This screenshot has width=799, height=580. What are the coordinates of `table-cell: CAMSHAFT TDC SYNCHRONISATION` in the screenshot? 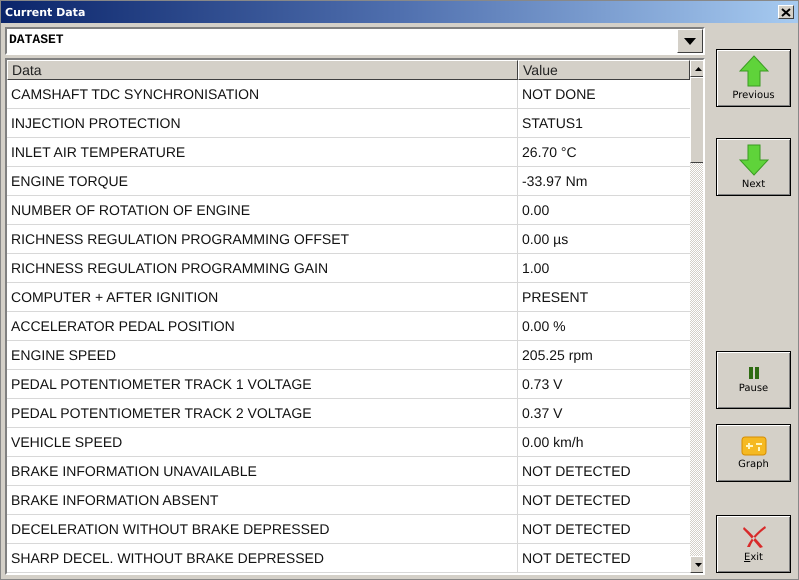 It's located at (262, 94).